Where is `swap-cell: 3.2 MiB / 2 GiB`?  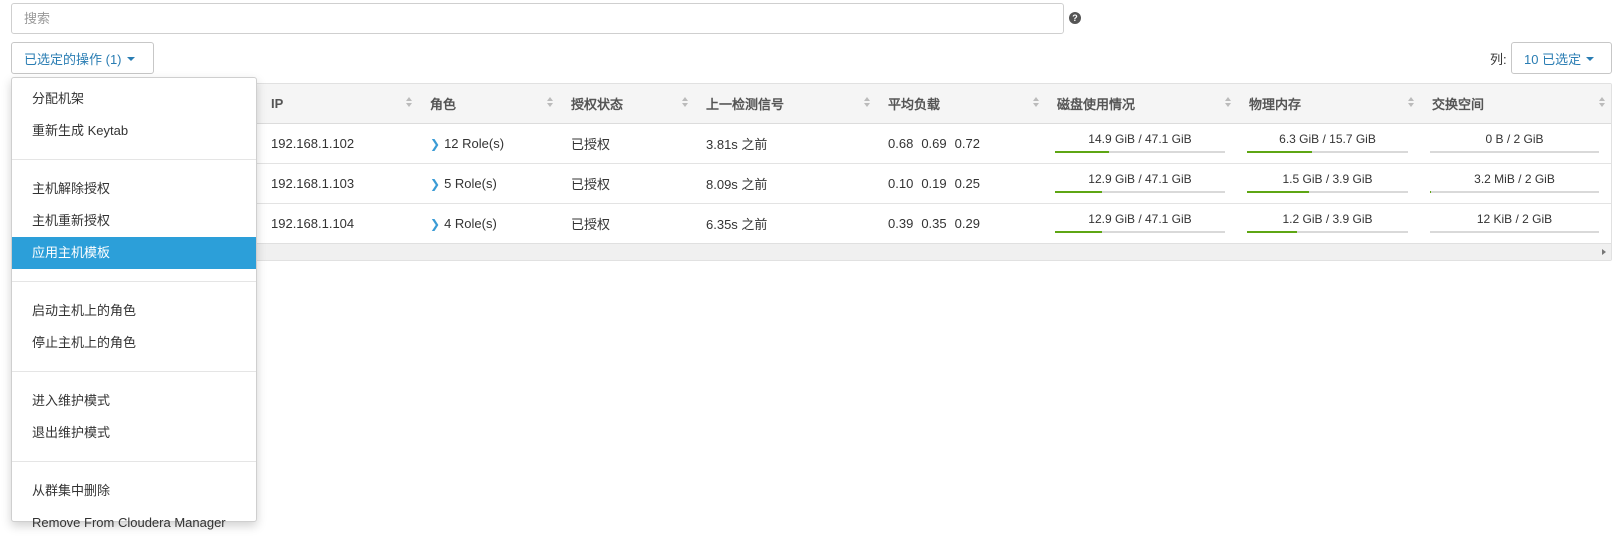
swap-cell: 3.2 MiB / 2 GiB is located at coordinates (1516, 183).